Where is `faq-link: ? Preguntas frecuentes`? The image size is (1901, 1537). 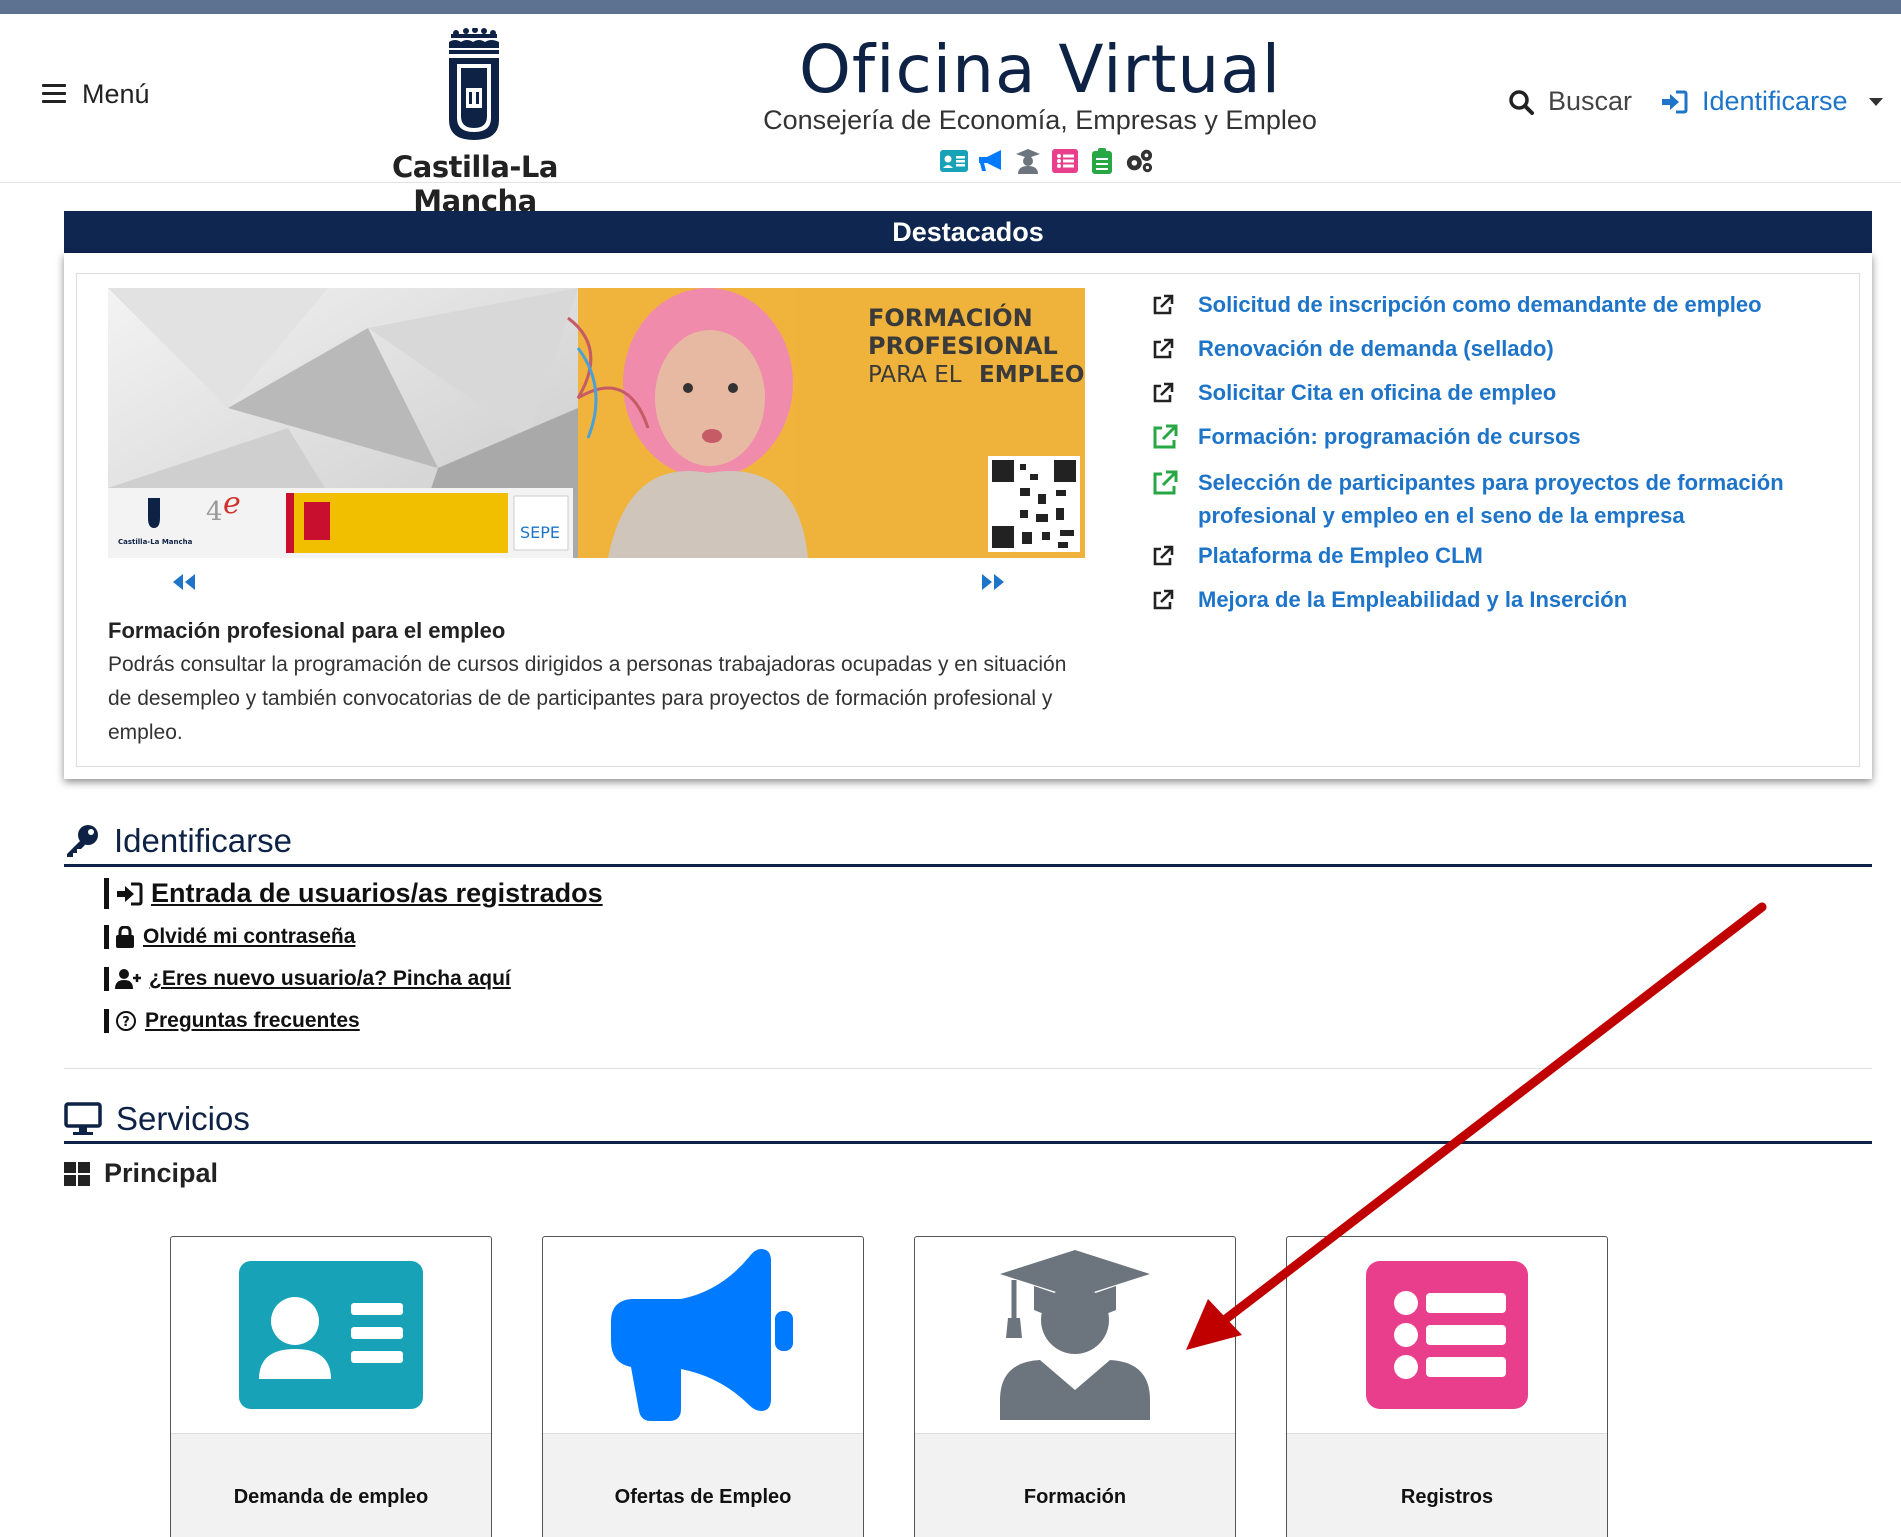 faq-link: ? Preguntas frecuentes is located at coordinates (232, 1021).